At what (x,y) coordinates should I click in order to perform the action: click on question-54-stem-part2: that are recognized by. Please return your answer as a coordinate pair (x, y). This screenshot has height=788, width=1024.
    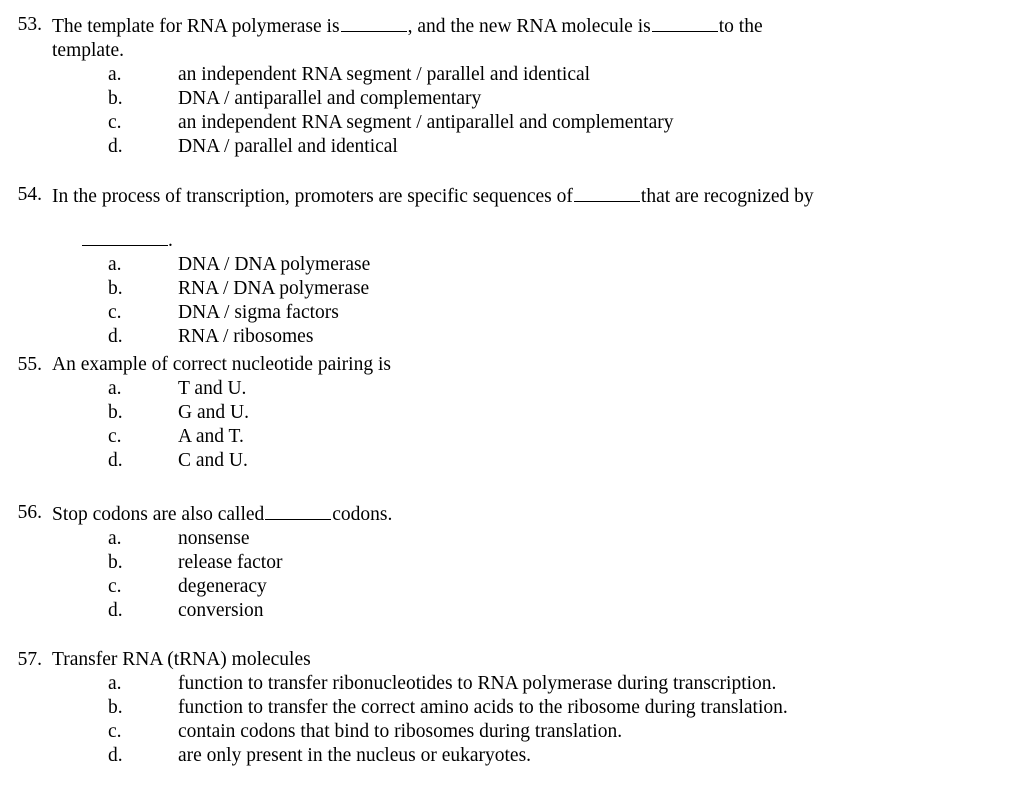
    Looking at the image, I should click on (727, 196).